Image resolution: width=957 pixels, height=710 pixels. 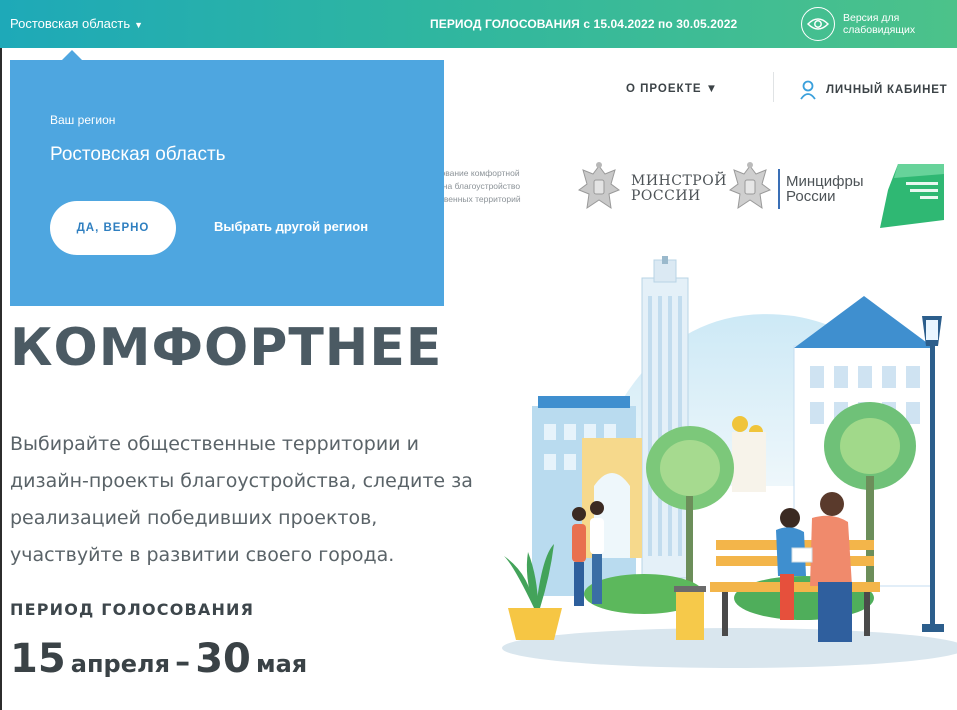 What do you see at coordinates (773, 87) in the screenshot?
I see `nav-divider` at bounding box center [773, 87].